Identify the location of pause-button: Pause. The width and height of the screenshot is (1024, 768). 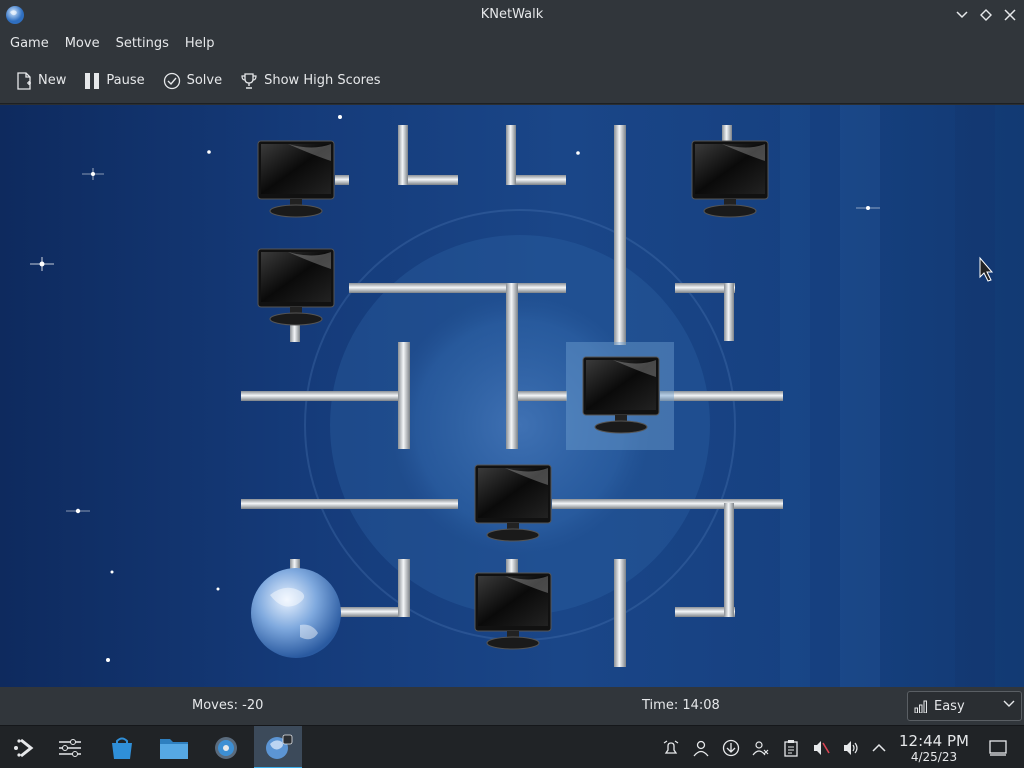
(115, 81).